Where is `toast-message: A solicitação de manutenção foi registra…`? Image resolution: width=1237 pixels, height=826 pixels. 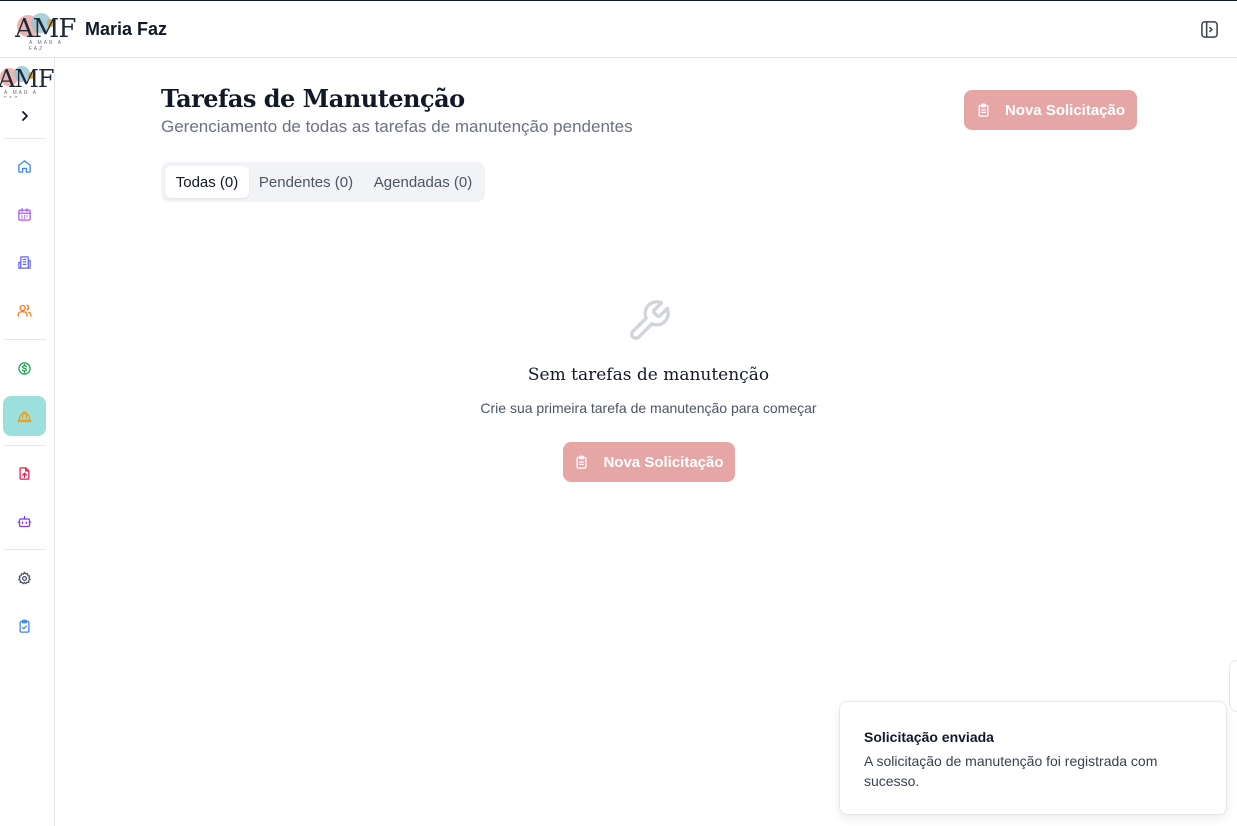
toast-message: A solicitação de manutenção foi registra… is located at coordinates (1011, 771).